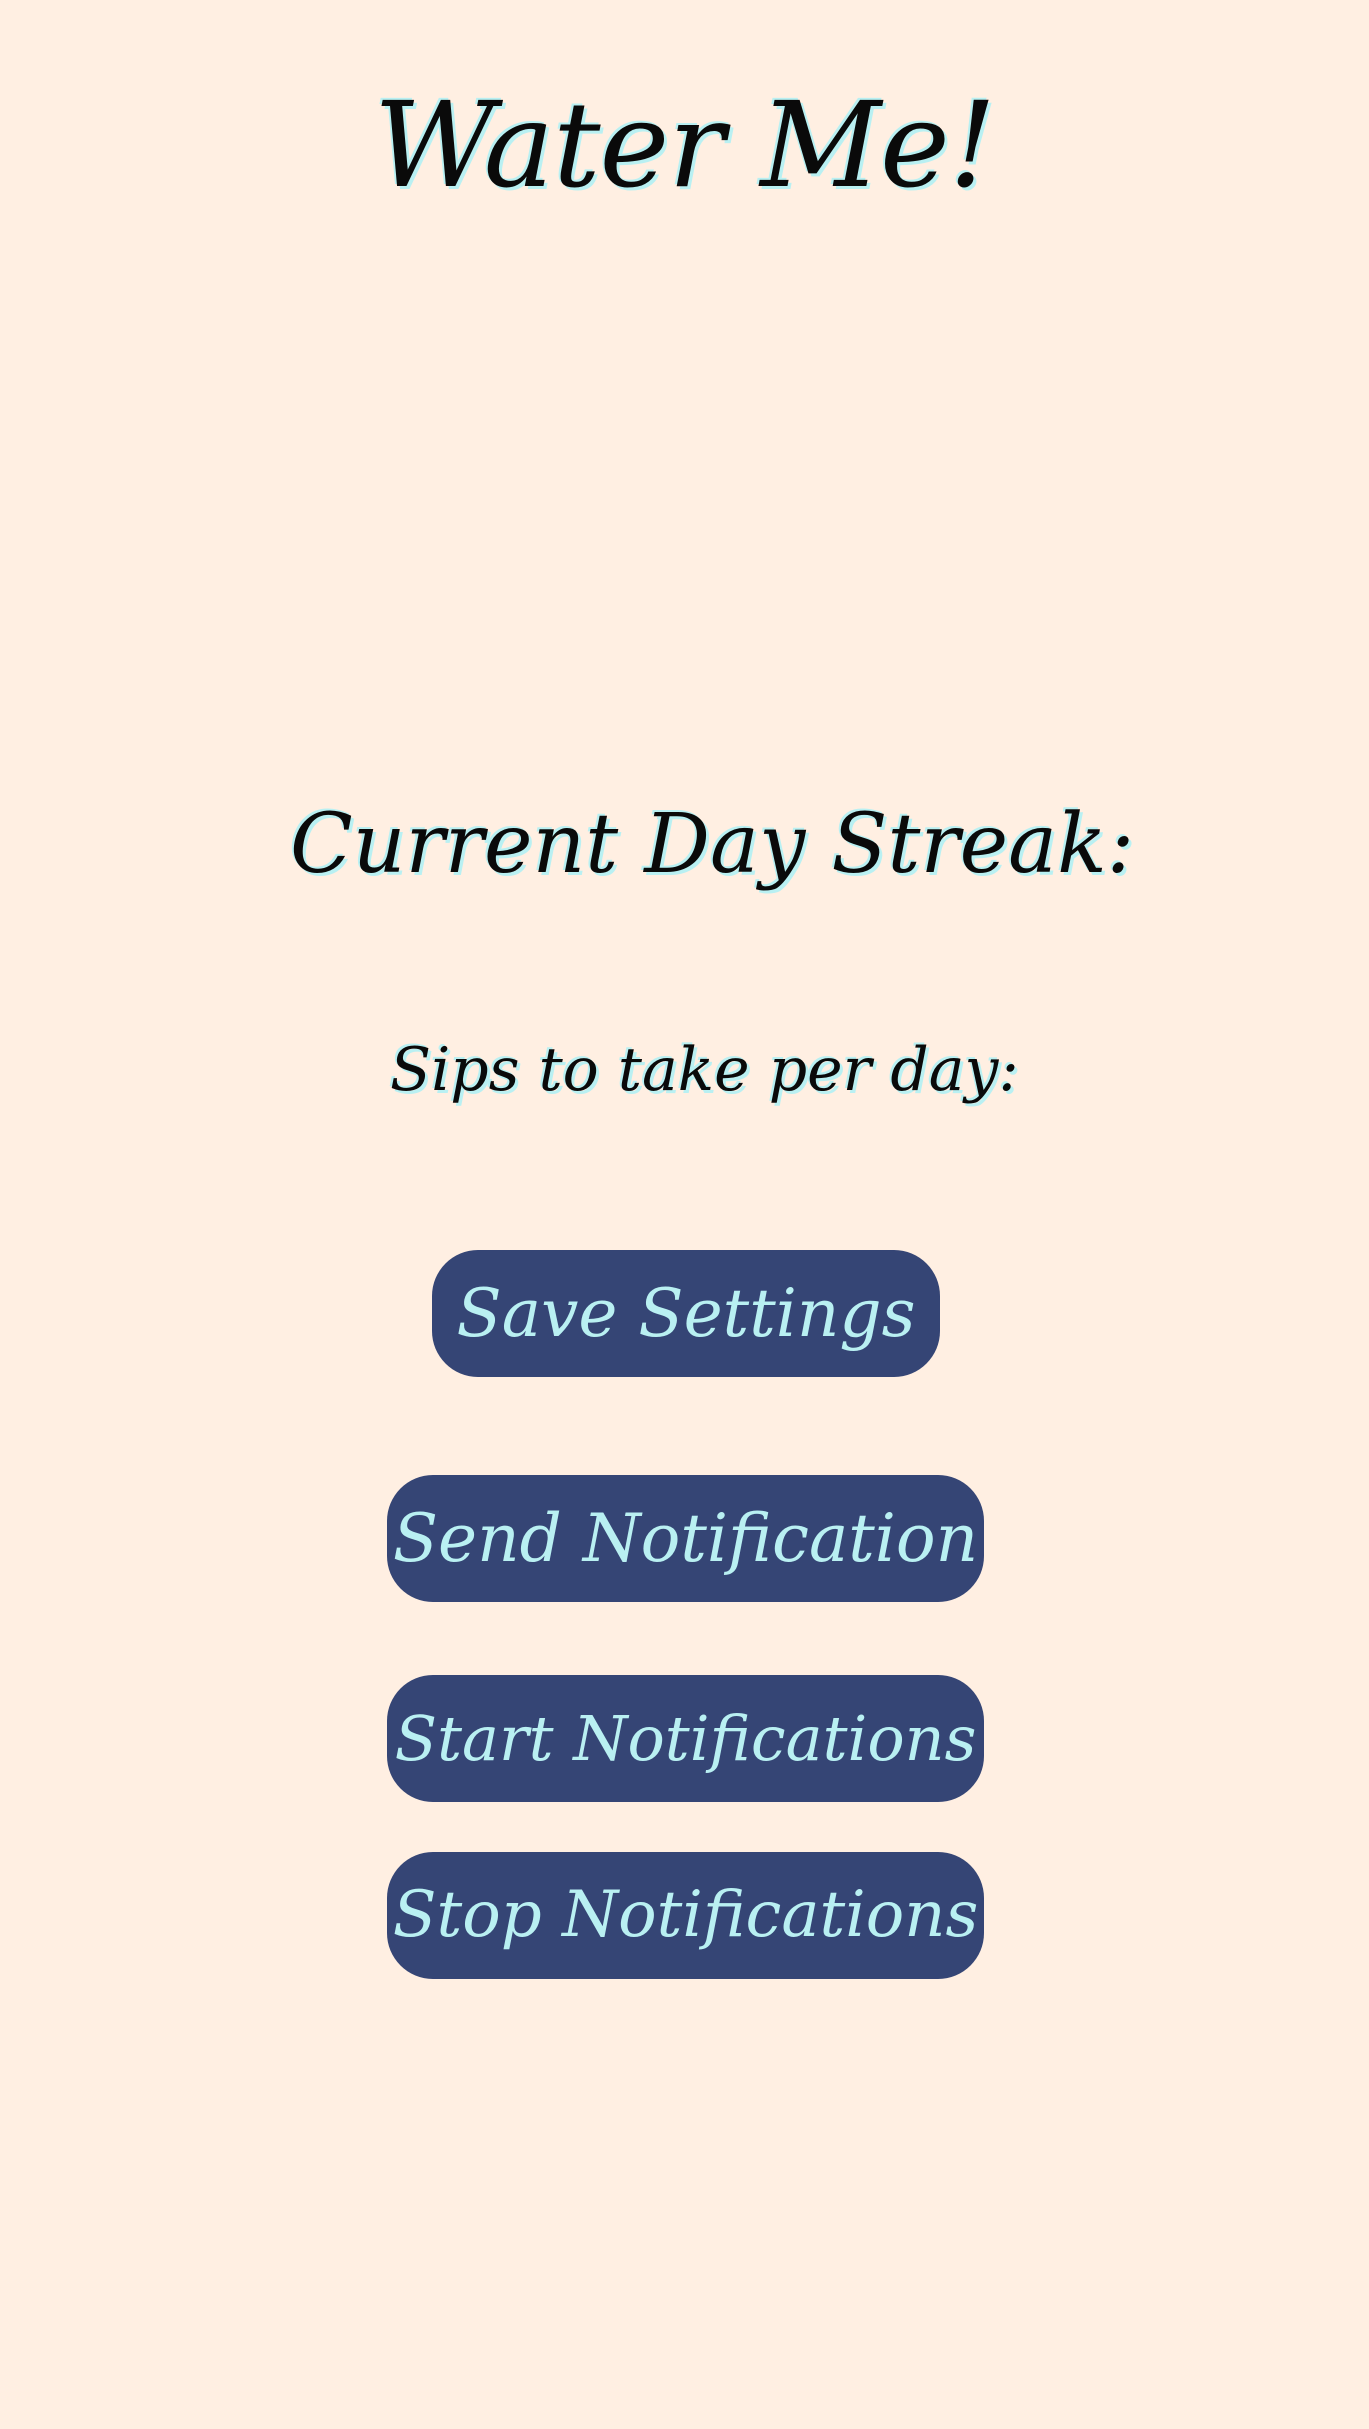 Image resolution: width=1369 pixels, height=2429 pixels. What do you see at coordinates (686, 1313) in the screenshot?
I see `save-settings-button: Save Settings` at bounding box center [686, 1313].